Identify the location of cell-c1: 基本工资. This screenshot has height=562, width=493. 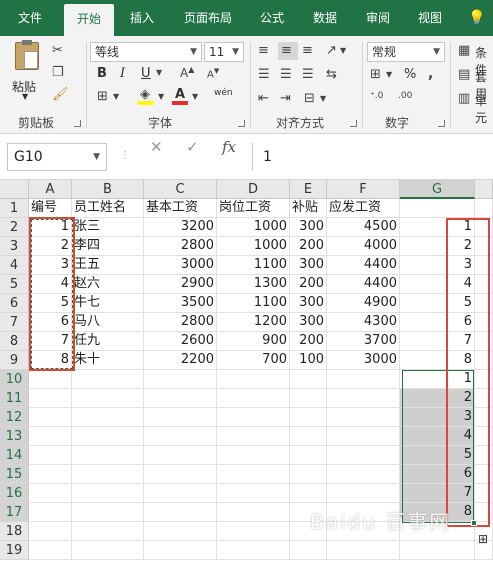
(180, 208).